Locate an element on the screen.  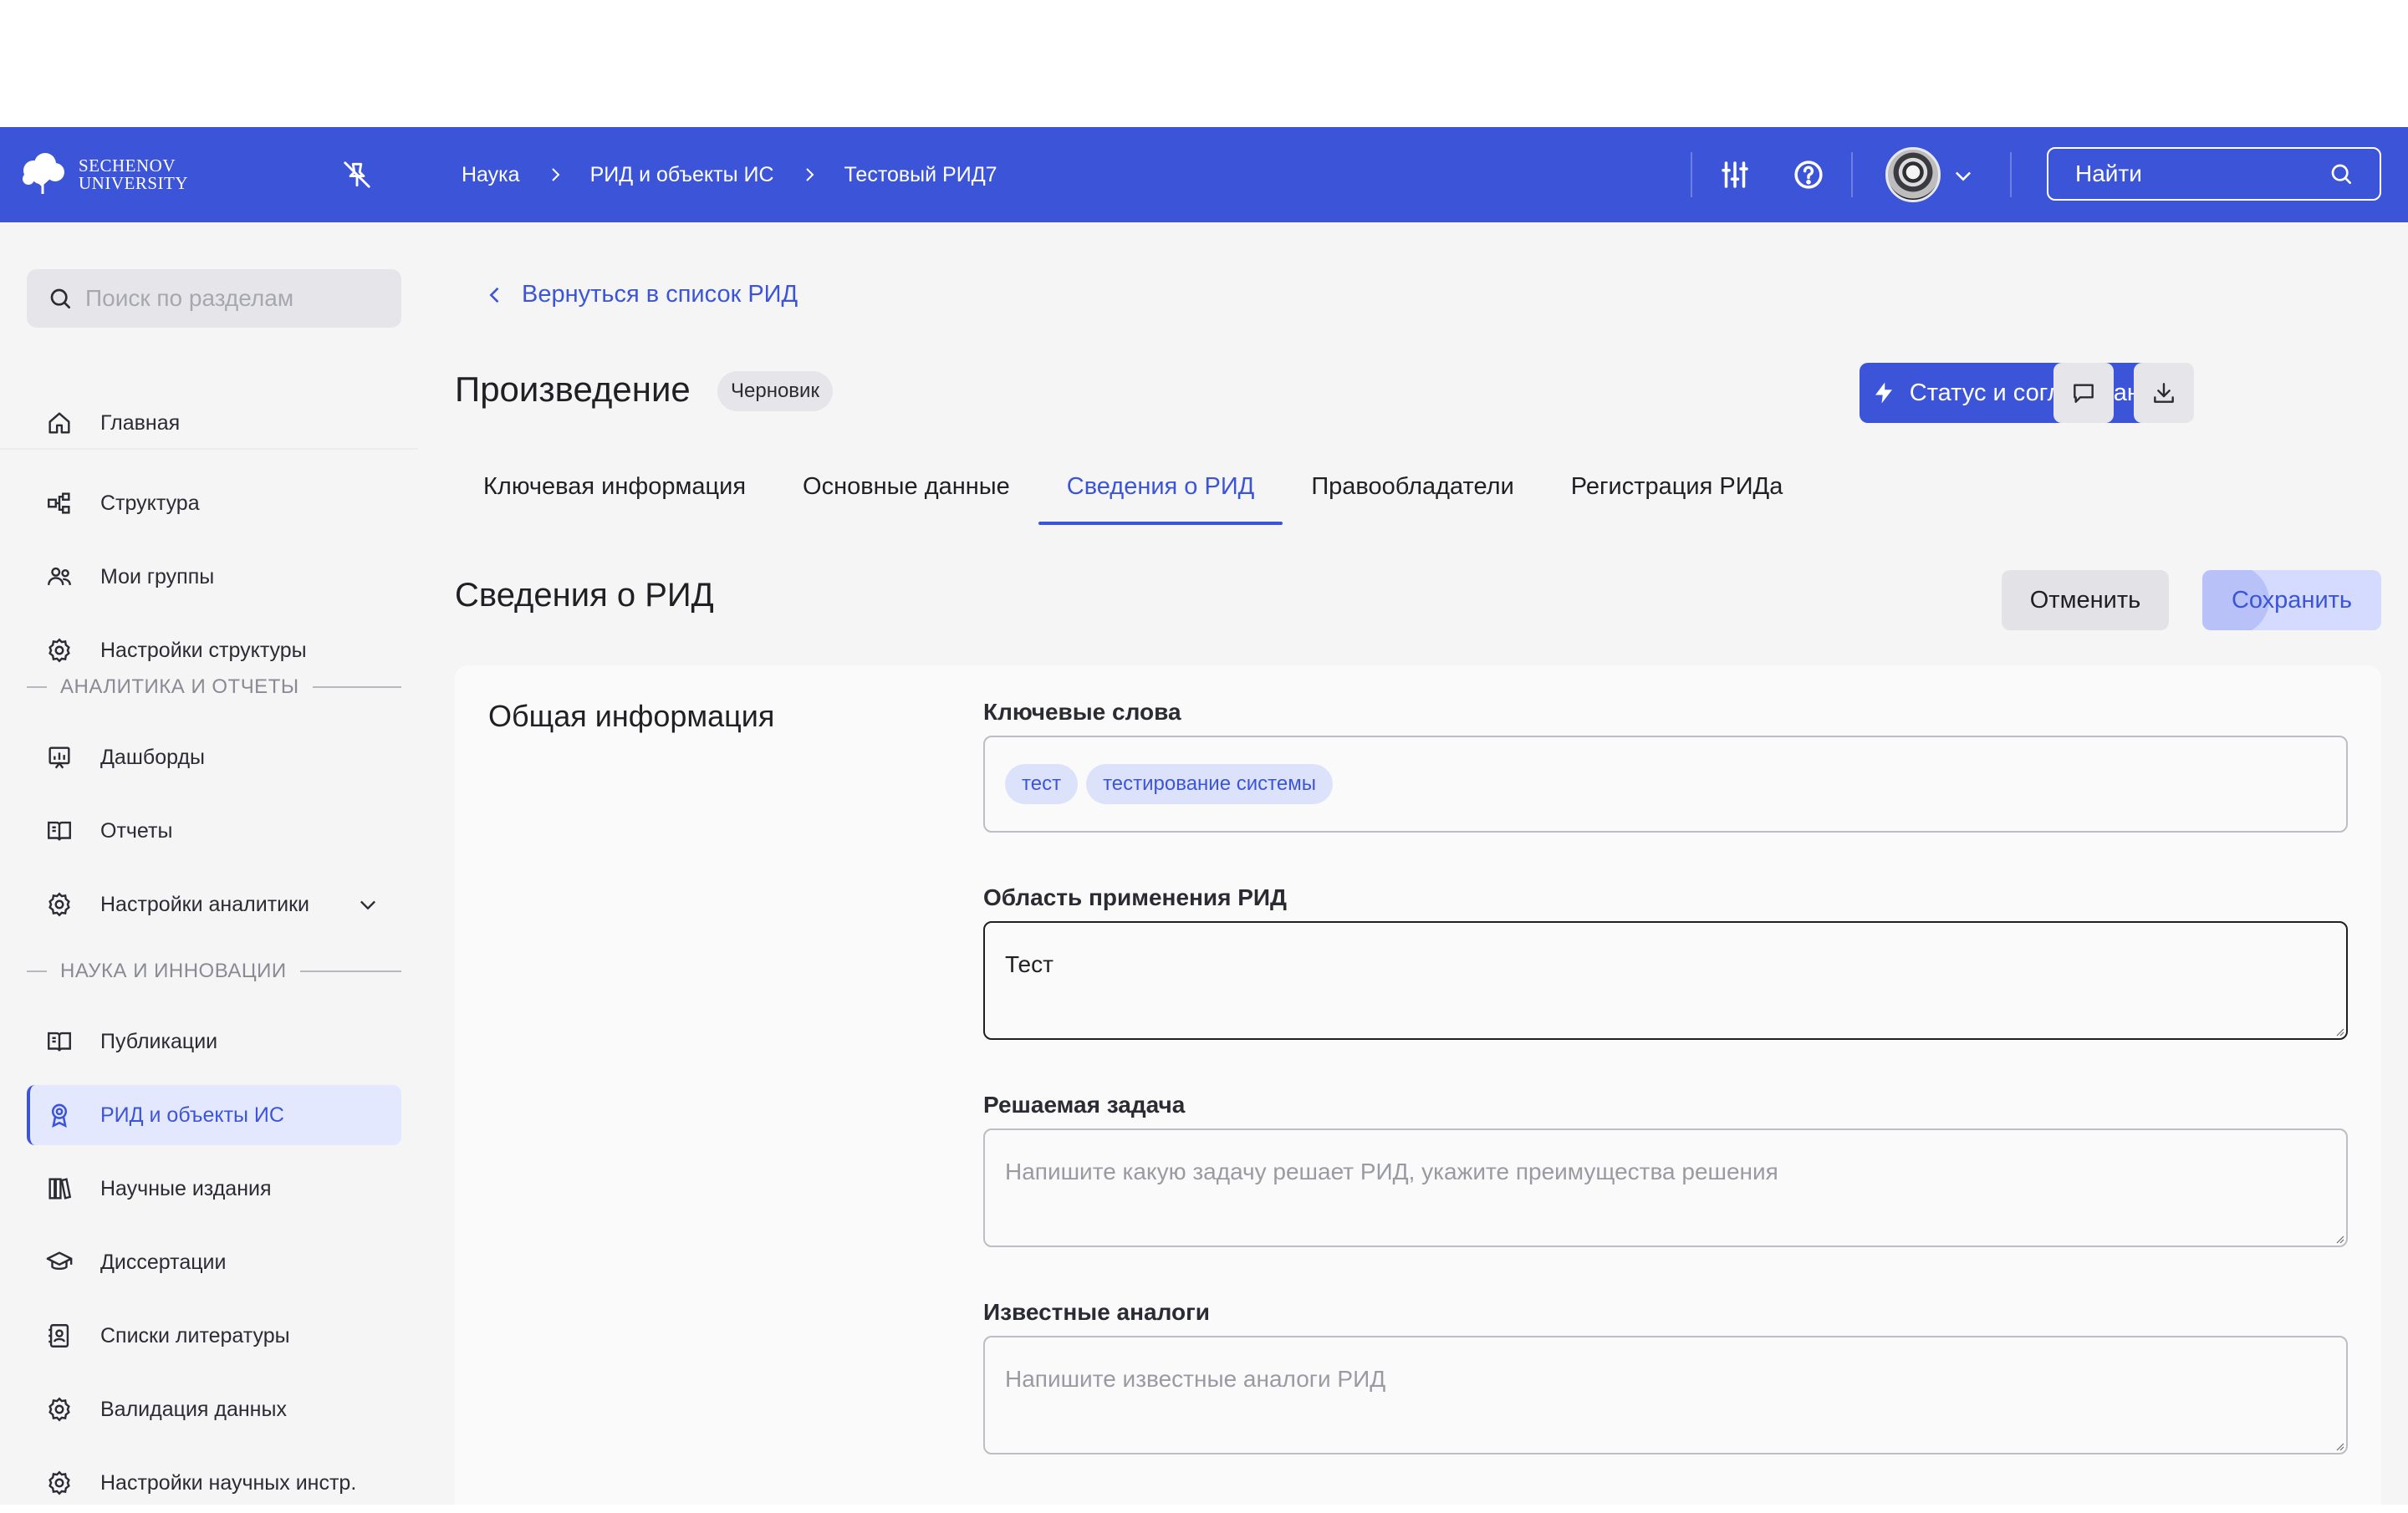
sidebar-item-reports: Отчеты is located at coordinates (214, 831).